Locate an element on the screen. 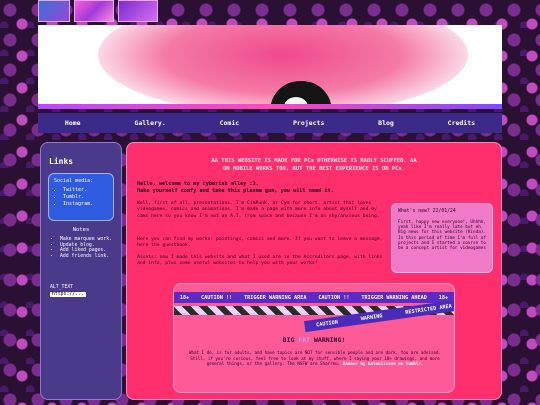 The width and height of the screenshot is (540, 405). warning-title: BIG FAT WARNING! is located at coordinates (314, 340).